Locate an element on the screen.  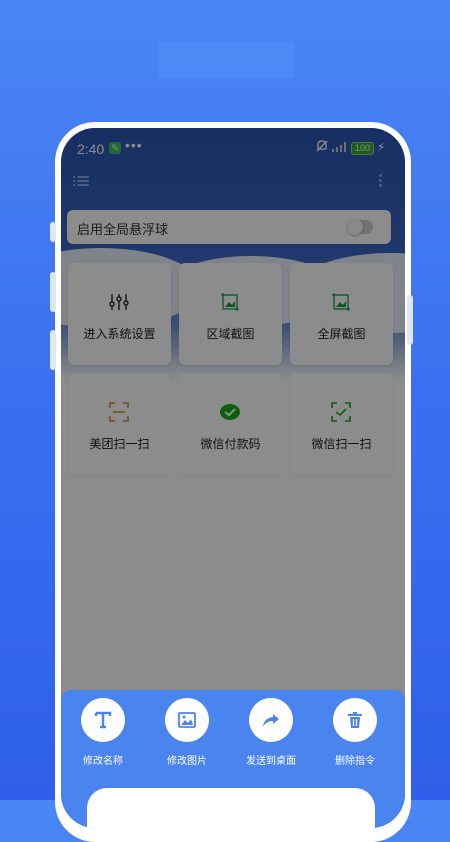
delete-command-action: 删除指令 is located at coordinates (355, 732).